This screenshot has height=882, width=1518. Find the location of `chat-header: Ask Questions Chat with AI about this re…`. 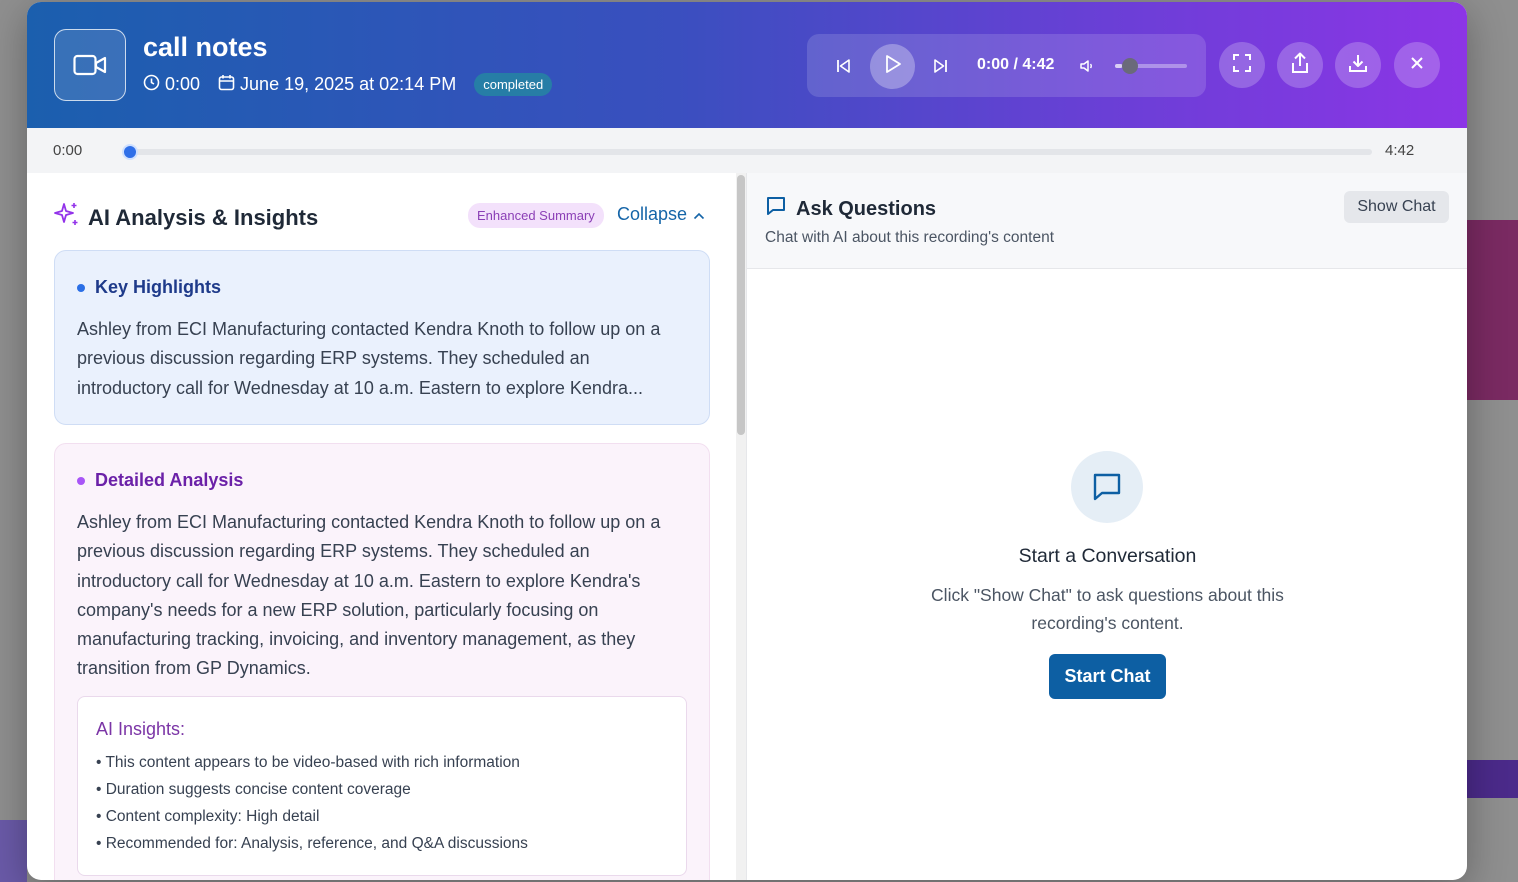

chat-header: Ask Questions Chat with AI about this re… is located at coordinates (1107, 221).